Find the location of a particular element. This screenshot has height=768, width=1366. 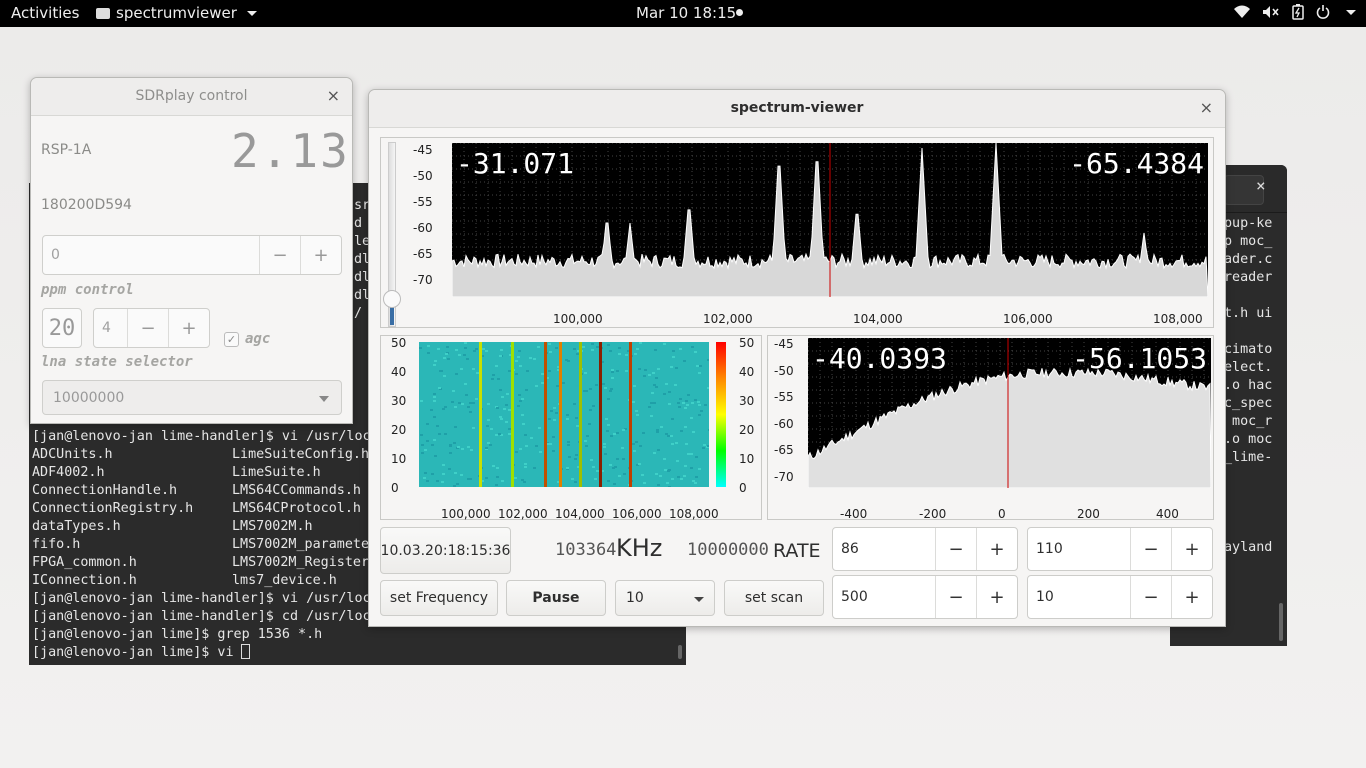

spinner-2: 110 − + is located at coordinates (1120, 549).